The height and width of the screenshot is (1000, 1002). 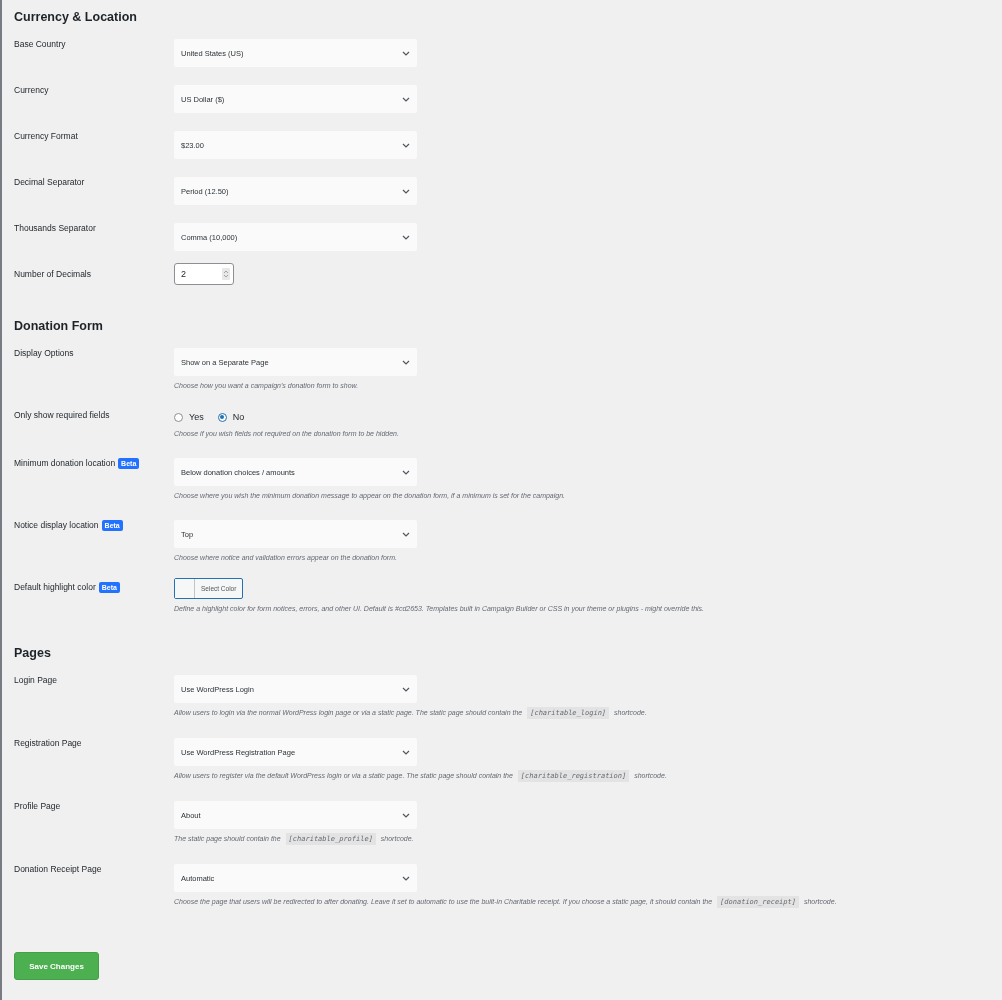 I want to click on spinner-icon, so click(x=226, y=274).